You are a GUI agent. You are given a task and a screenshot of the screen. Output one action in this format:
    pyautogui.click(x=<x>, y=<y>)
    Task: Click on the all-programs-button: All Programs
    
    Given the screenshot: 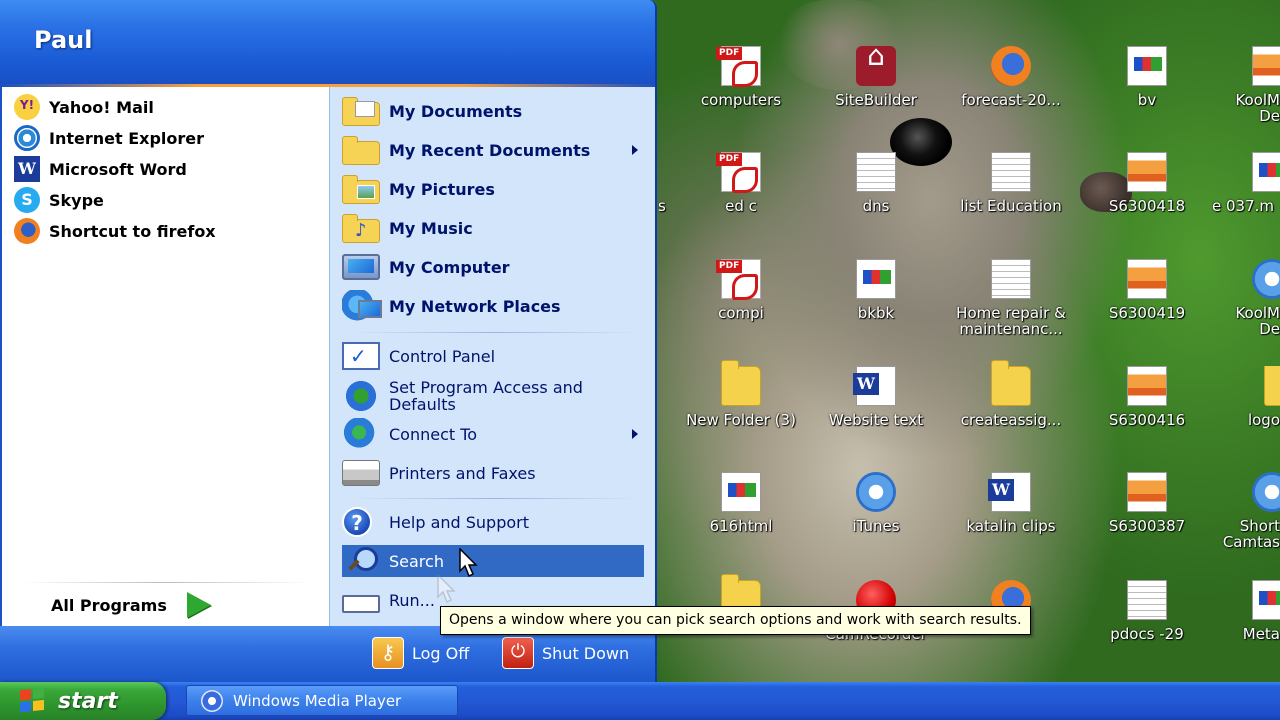 What is the action you would take?
    pyautogui.click(x=131, y=605)
    